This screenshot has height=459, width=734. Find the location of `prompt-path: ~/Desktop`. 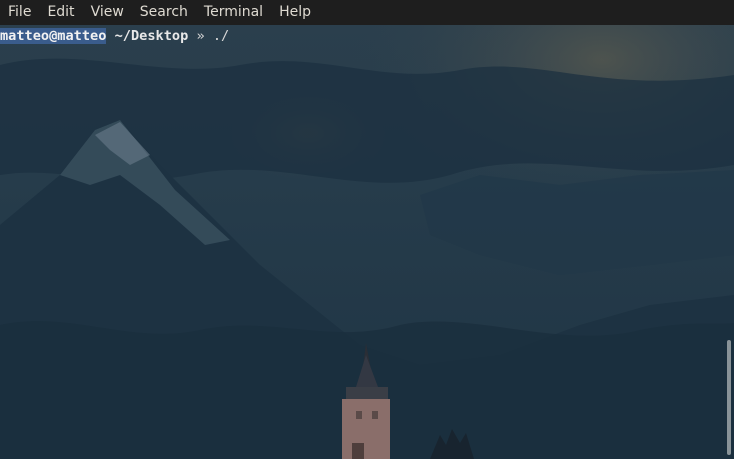

prompt-path: ~/Desktop is located at coordinates (151, 36).